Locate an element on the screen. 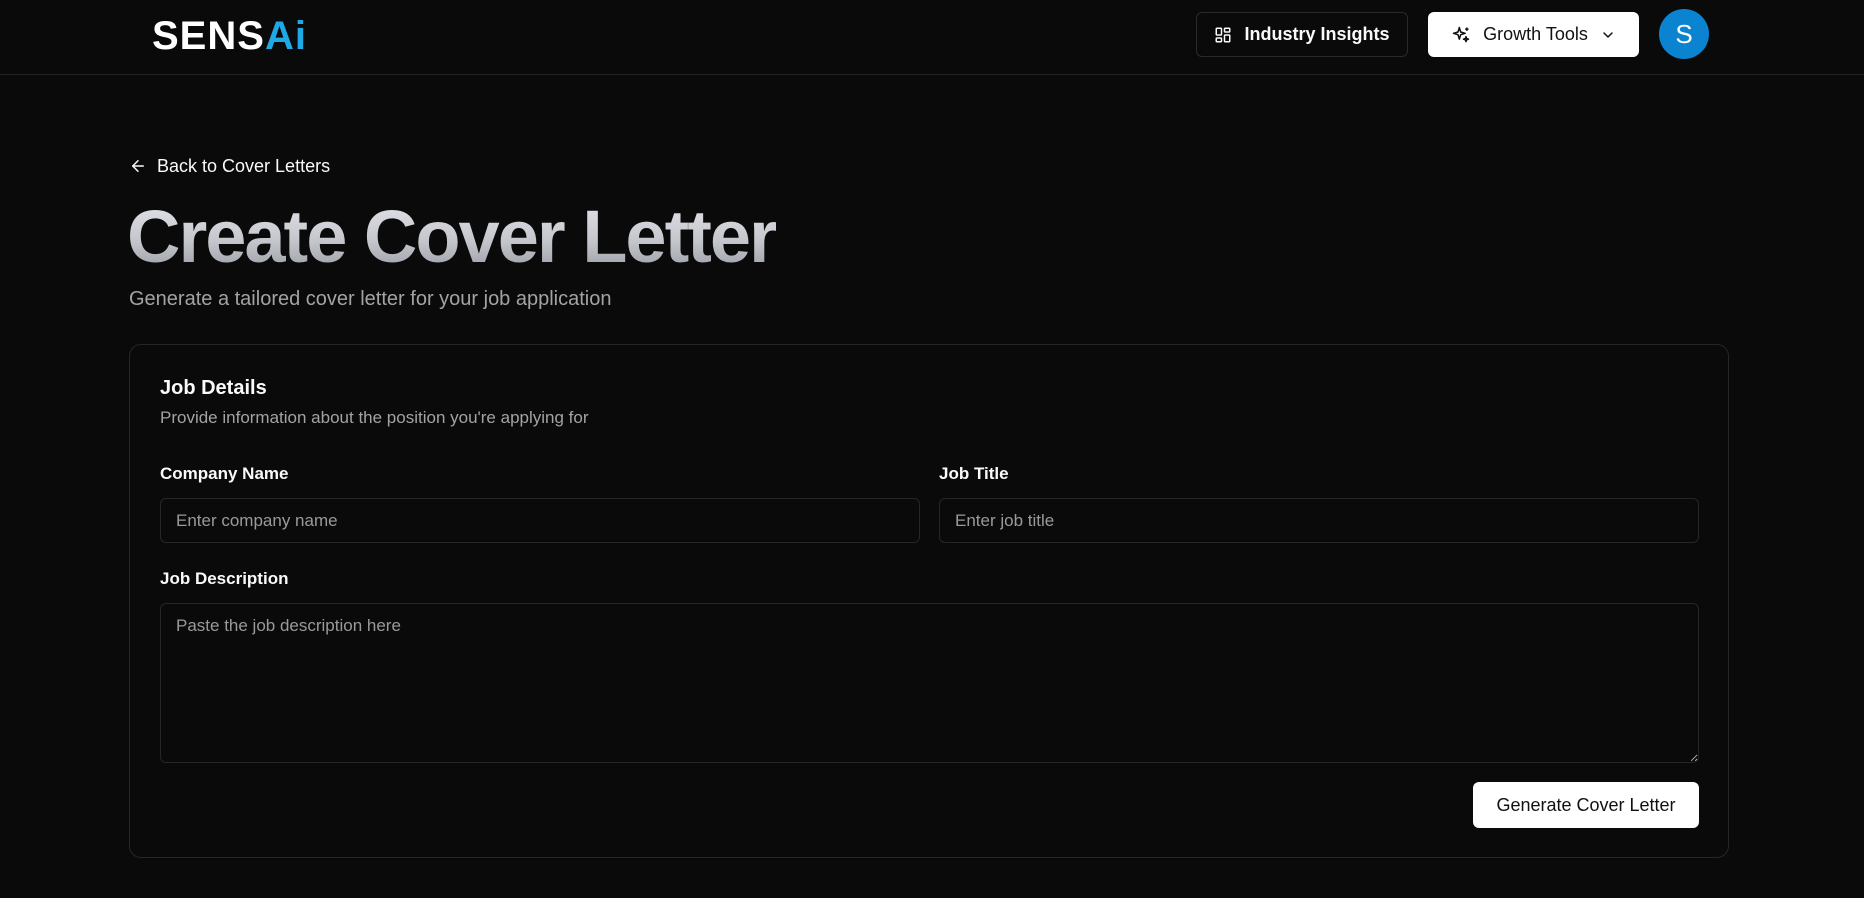 The image size is (1864, 898). growth-tools-dropdown-button: Growth Tools is located at coordinates (1533, 34).